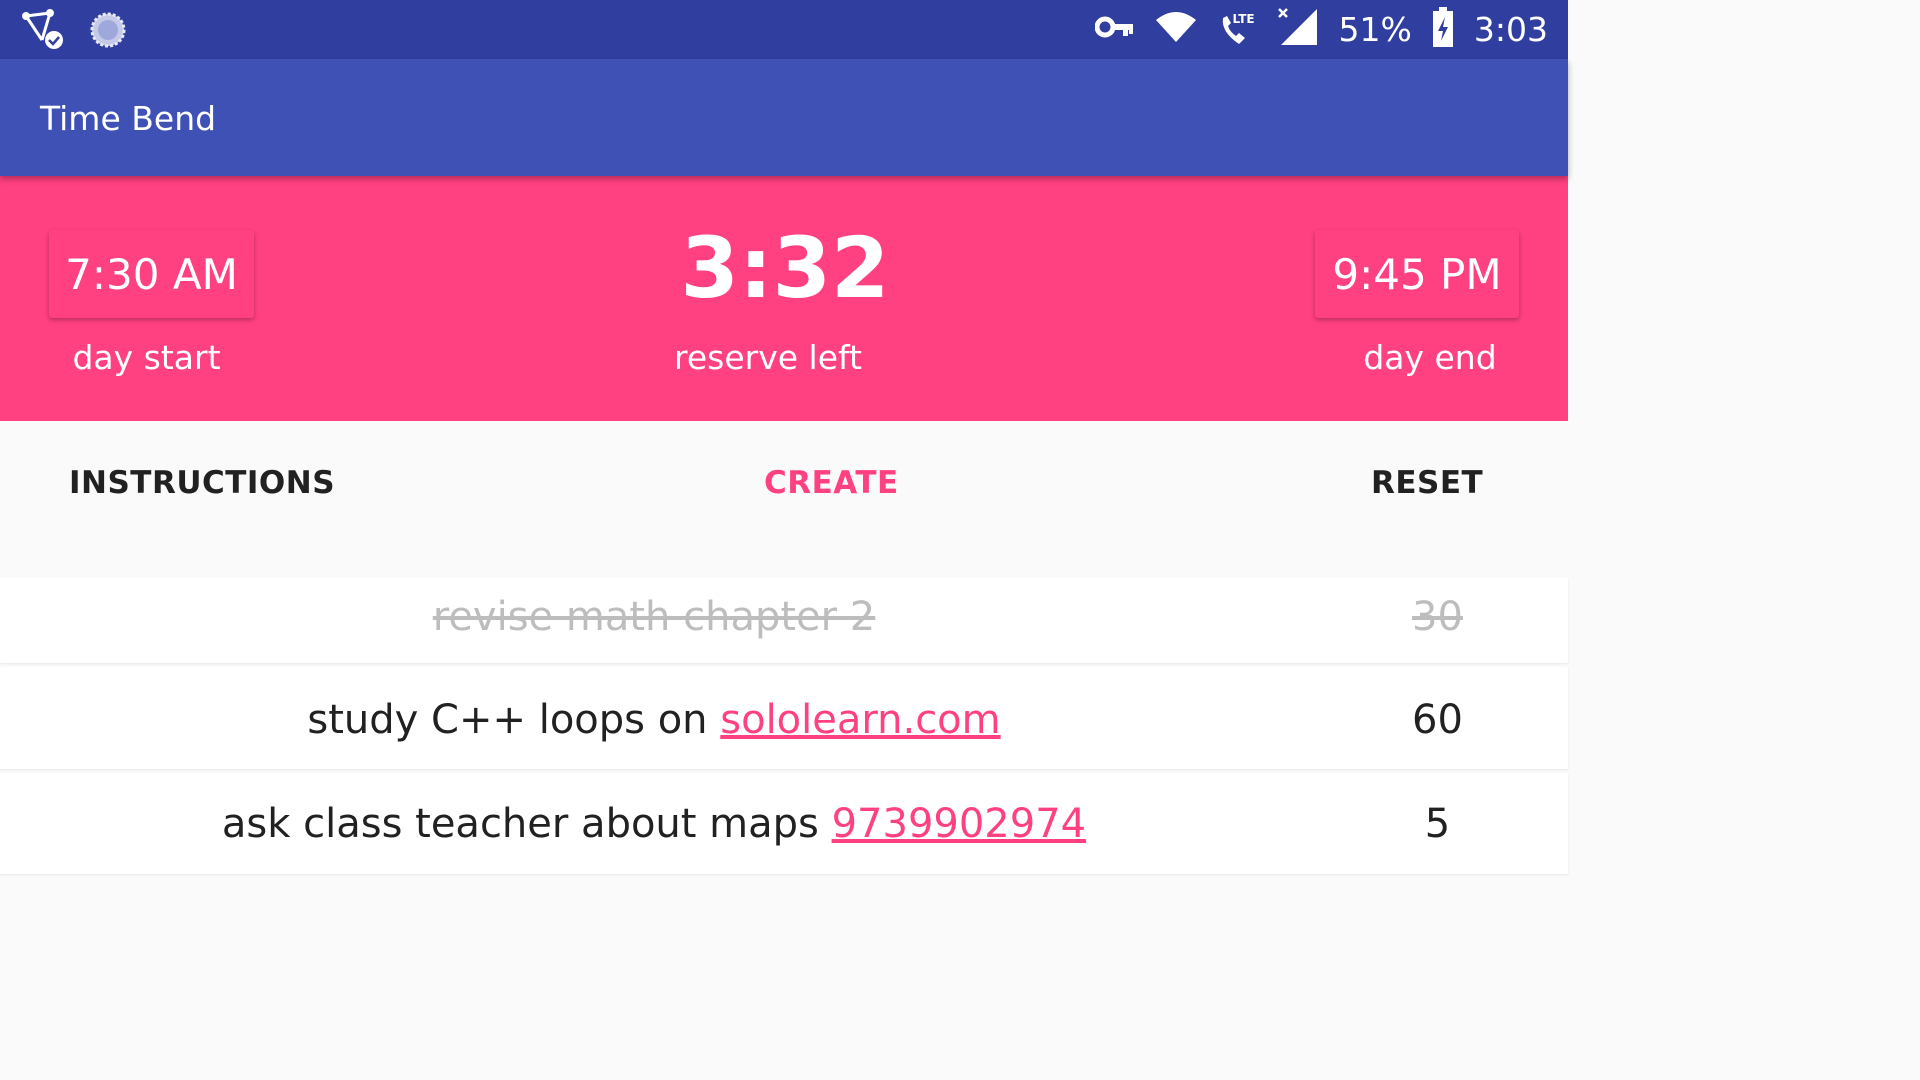 The width and height of the screenshot is (1920, 1080). Describe the element at coordinates (1443, 29) in the screenshot. I see `battery-charging-icon` at that location.